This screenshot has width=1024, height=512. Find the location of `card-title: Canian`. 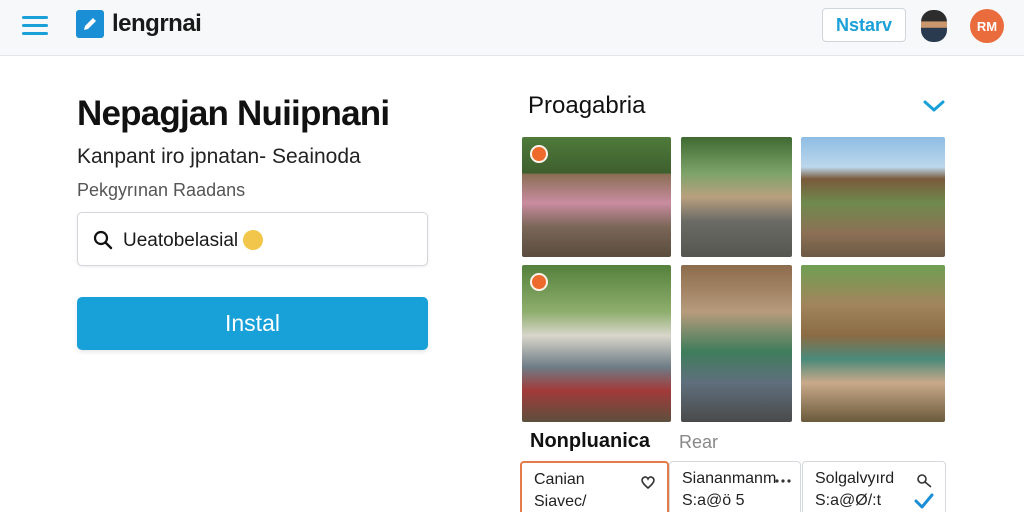

card-title: Canian is located at coordinates (559, 479).